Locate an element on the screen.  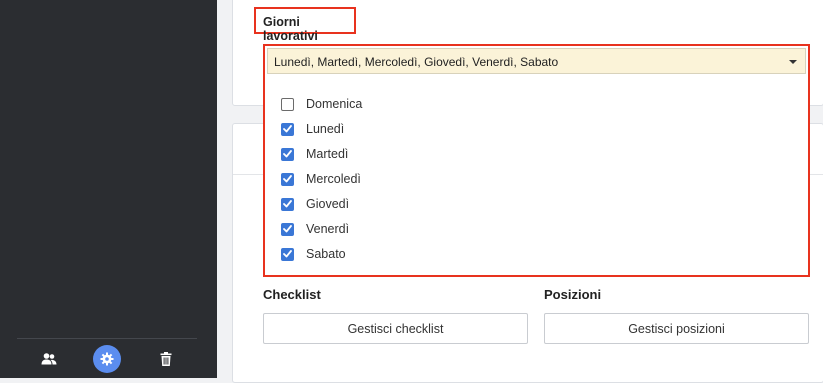
checkbox-unchecked-icon is located at coordinates (287, 104).